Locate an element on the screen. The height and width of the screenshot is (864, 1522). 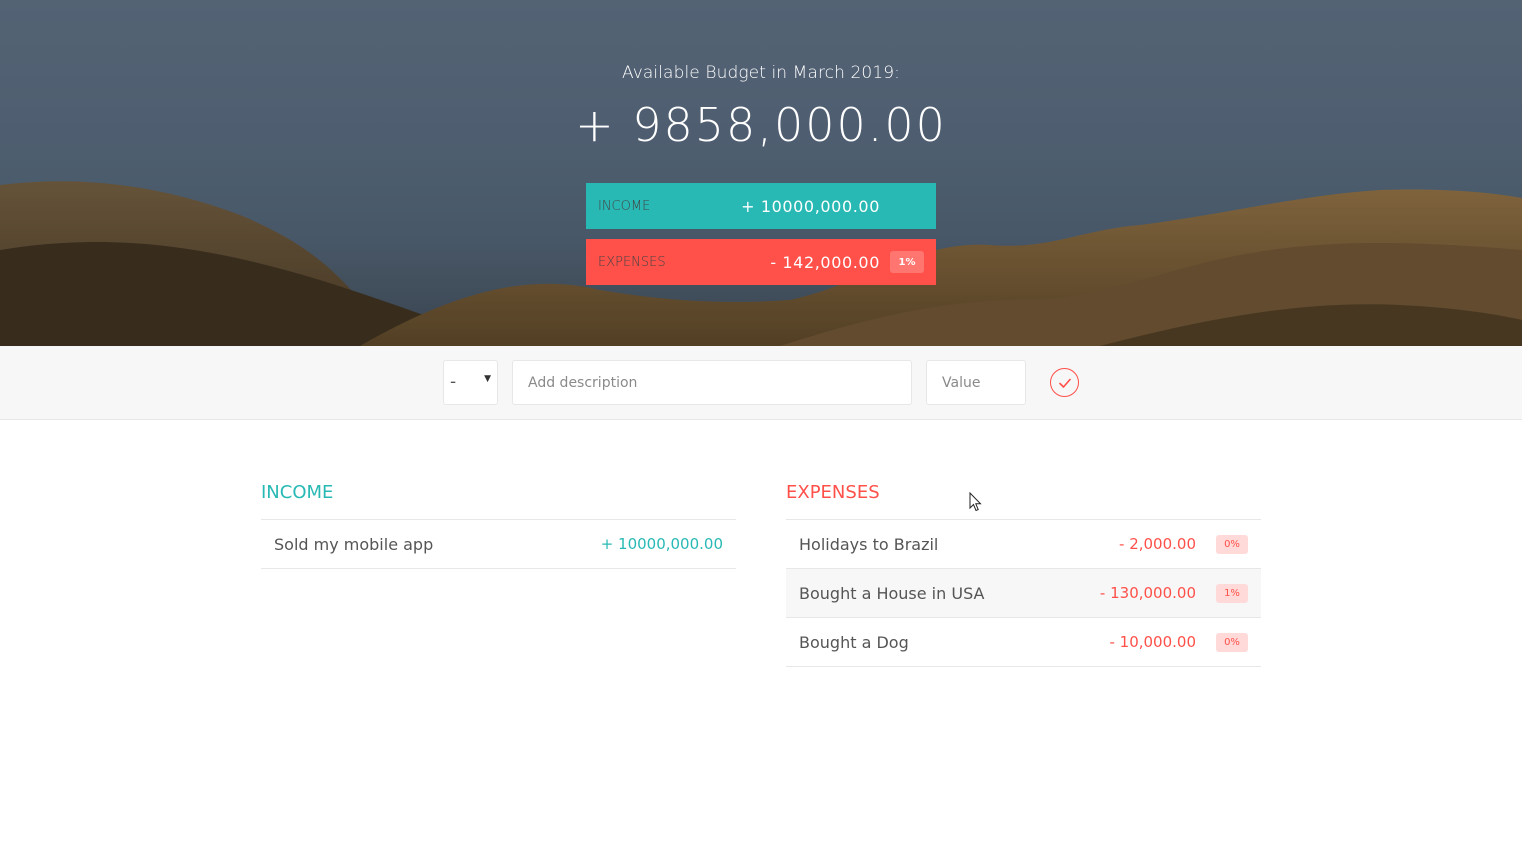
budget-value: + 9858,000.00 is located at coordinates (761, 125).